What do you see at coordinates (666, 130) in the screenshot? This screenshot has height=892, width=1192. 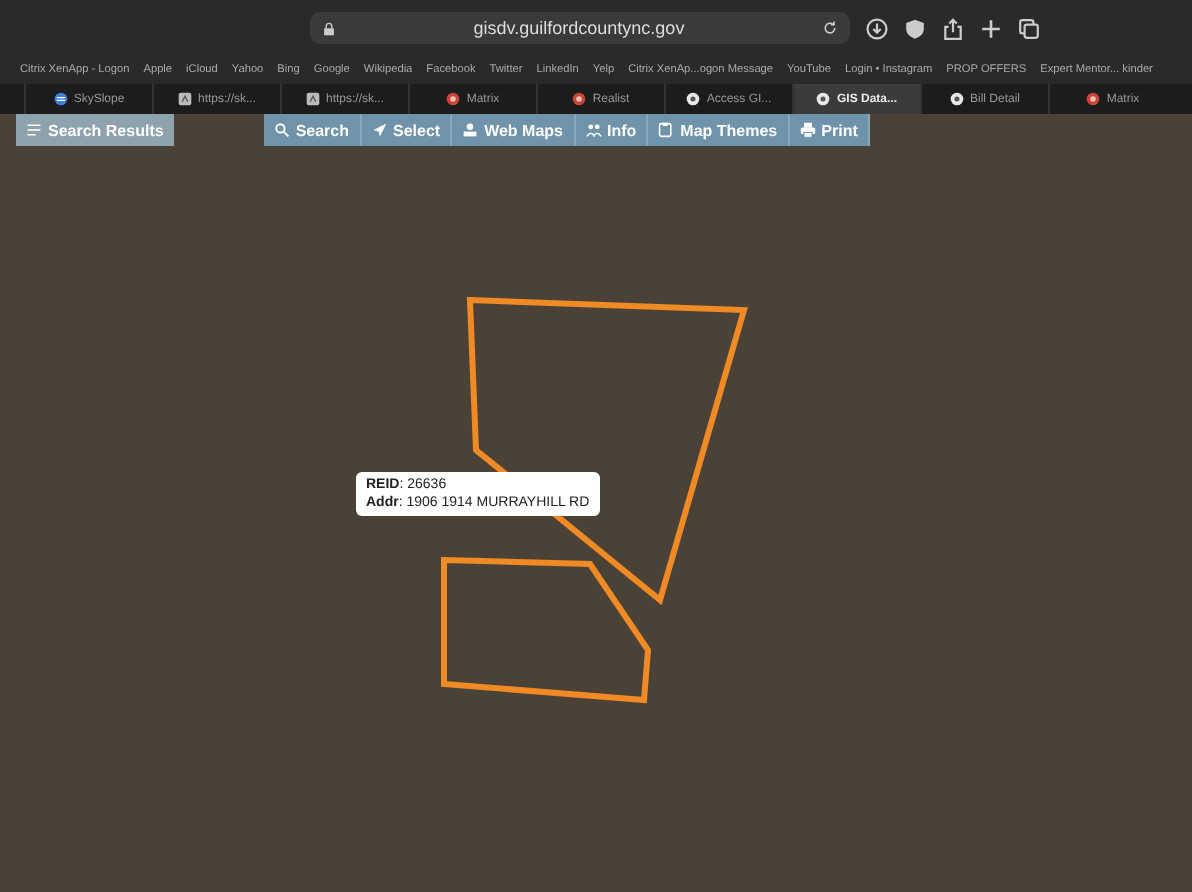 I see `clipboard-icon` at bounding box center [666, 130].